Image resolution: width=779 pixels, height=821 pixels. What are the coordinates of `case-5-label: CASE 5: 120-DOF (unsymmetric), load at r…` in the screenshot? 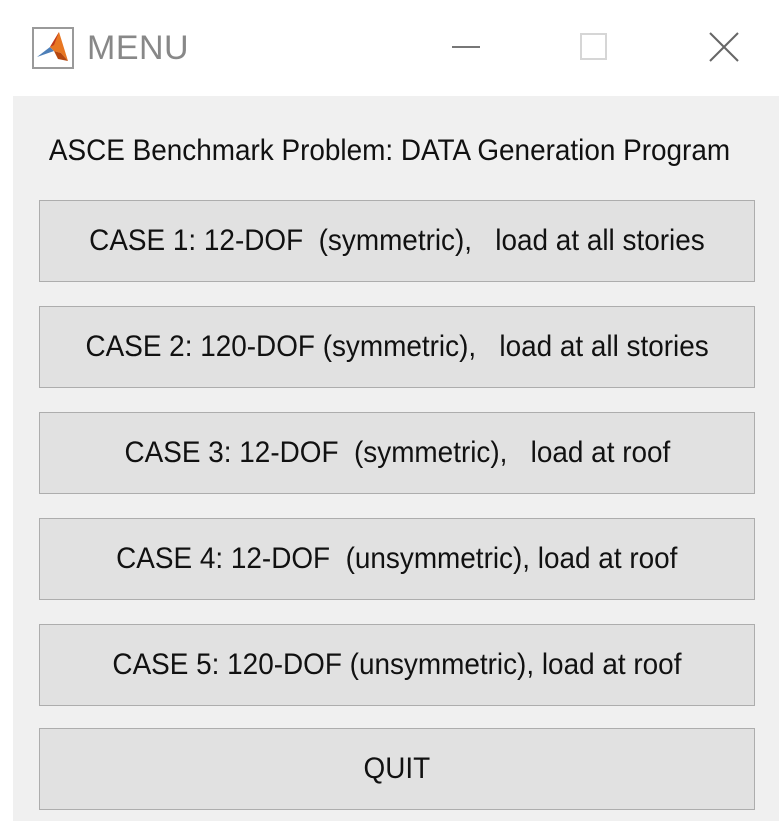 It's located at (397, 664).